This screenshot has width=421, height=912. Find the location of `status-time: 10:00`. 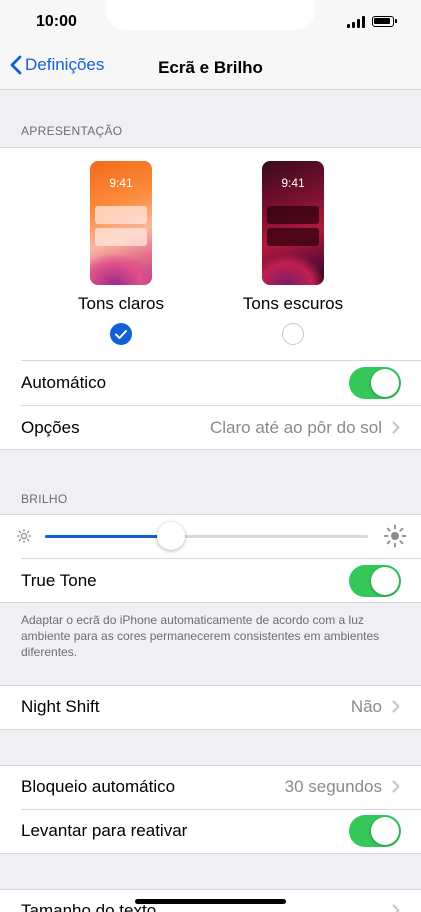

status-time: 10:00 is located at coordinates (56, 21).